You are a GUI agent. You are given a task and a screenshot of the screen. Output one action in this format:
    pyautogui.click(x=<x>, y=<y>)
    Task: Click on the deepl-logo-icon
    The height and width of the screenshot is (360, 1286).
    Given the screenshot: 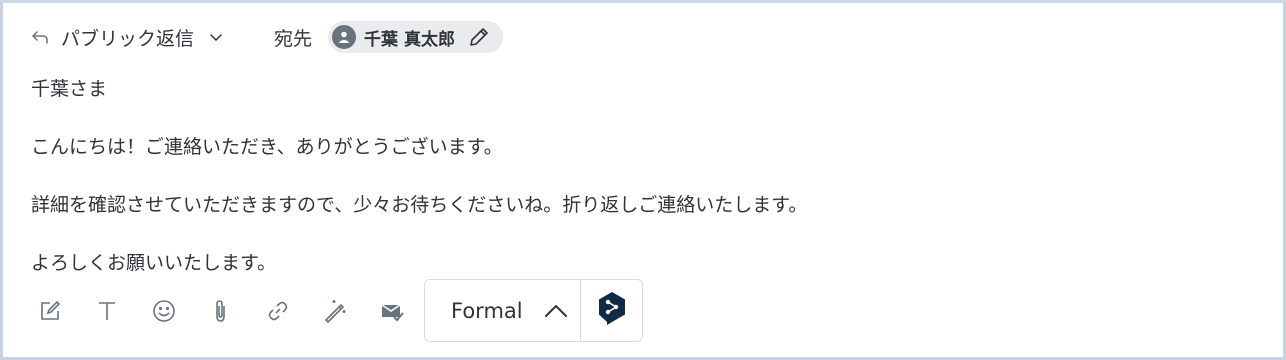 What is the action you would take?
    pyautogui.click(x=612, y=311)
    